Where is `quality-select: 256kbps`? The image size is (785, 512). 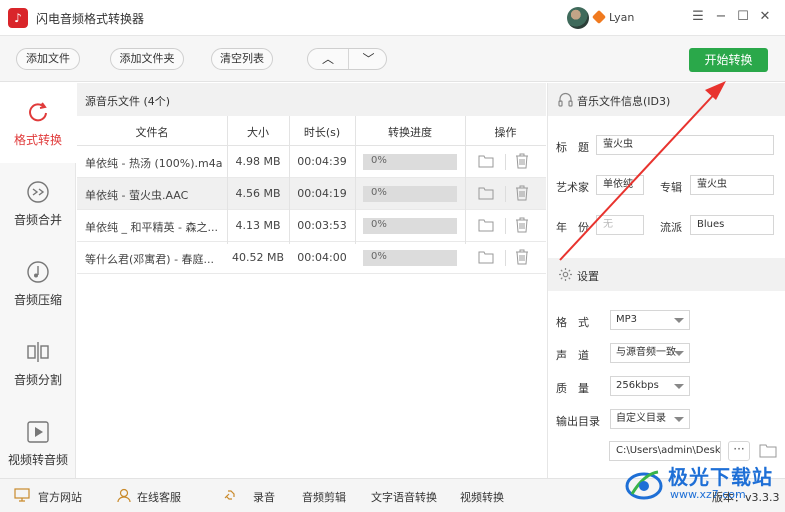
quality-select: 256kbps is located at coordinates (650, 386).